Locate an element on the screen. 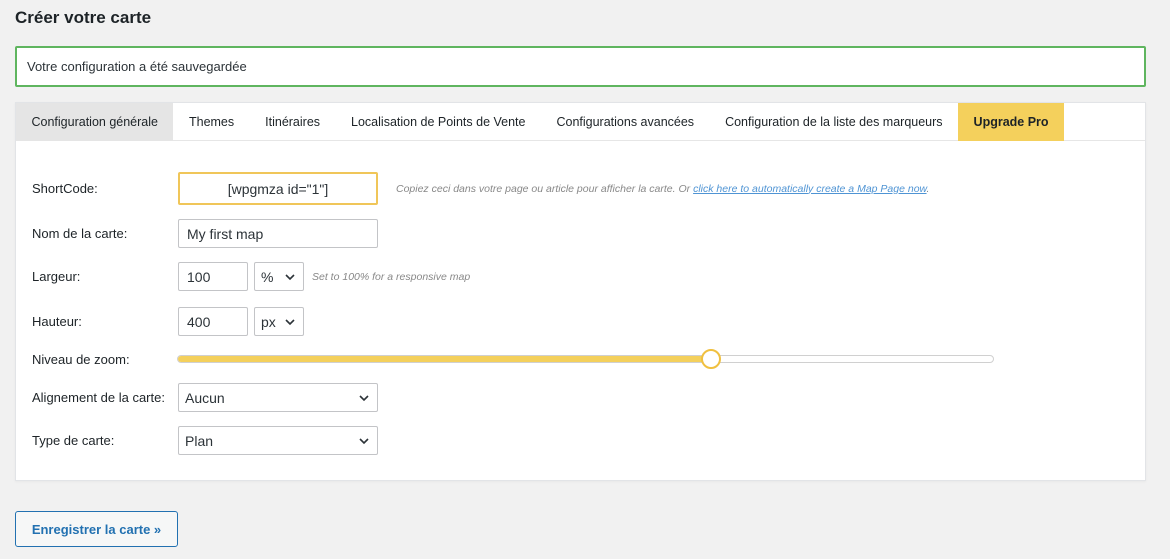 This screenshot has width=1170, height=559. zoom-slider-handle is located at coordinates (711, 359).